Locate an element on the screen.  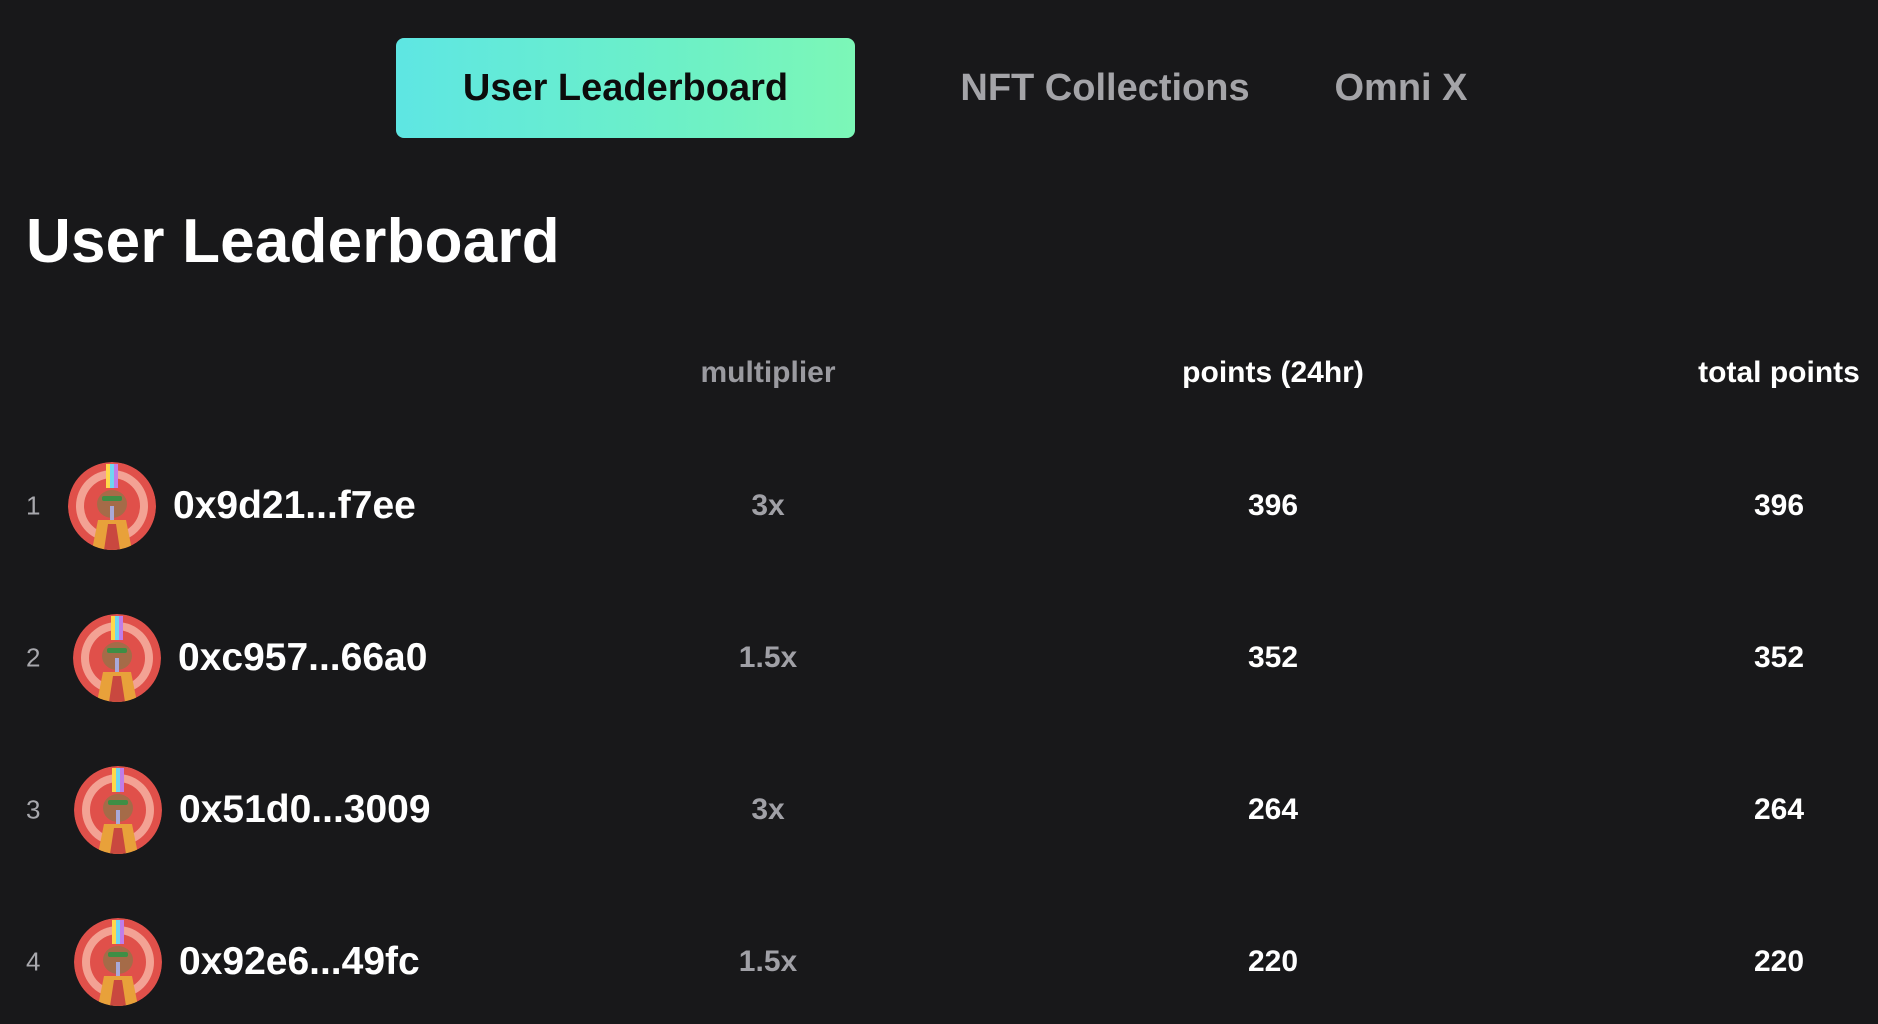
tab-bar: User Leaderboard NFT Collections Omni X is located at coordinates (933, 88).